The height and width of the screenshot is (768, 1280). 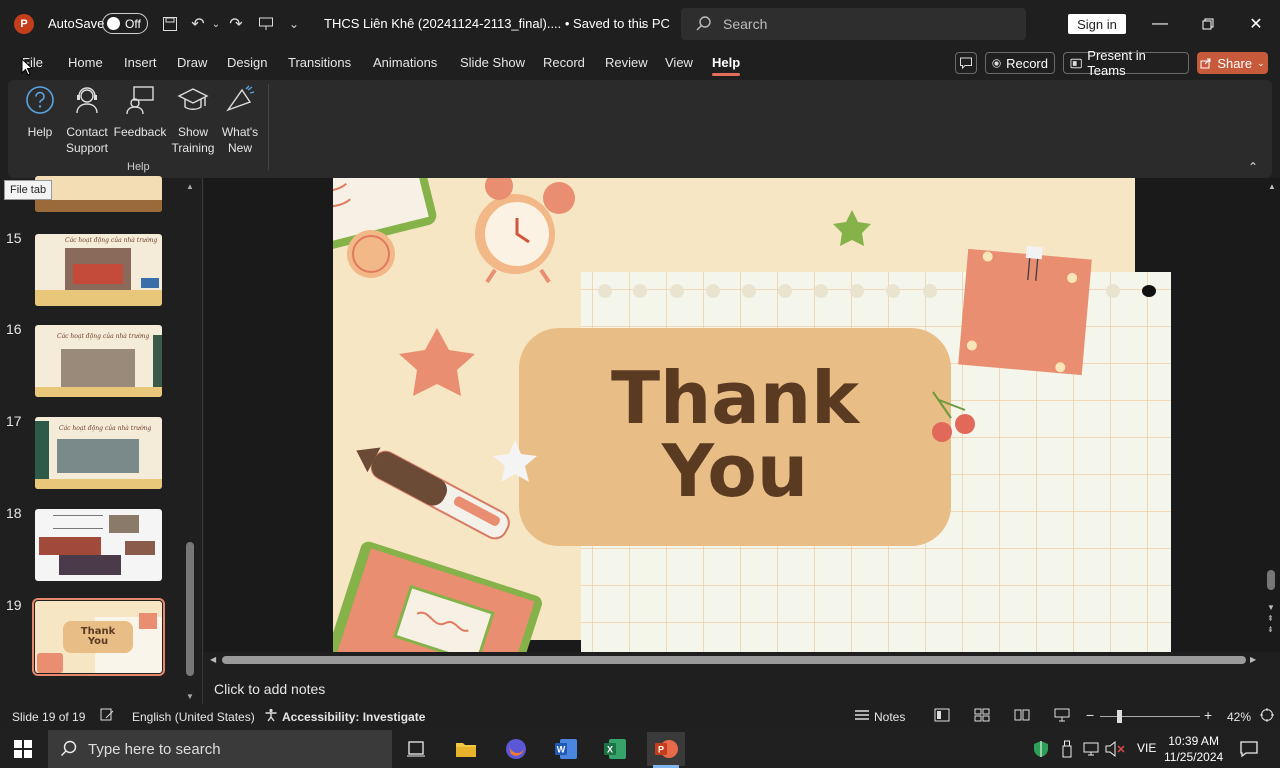 What do you see at coordinates (1022, 716) in the screenshot?
I see `reading-view-icon` at bounding box center [1022, 716].